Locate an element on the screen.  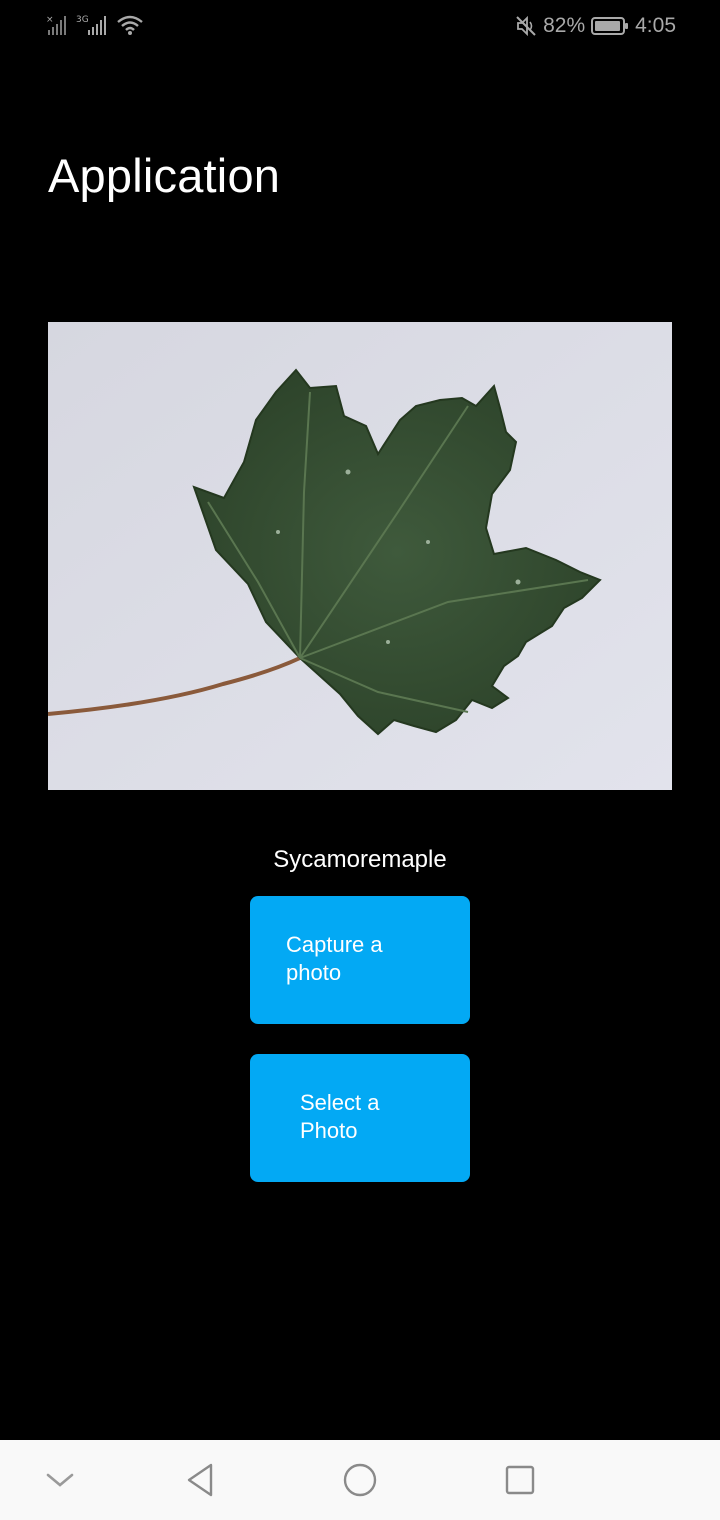
wifi-icon is located at coordinates (130, 27).